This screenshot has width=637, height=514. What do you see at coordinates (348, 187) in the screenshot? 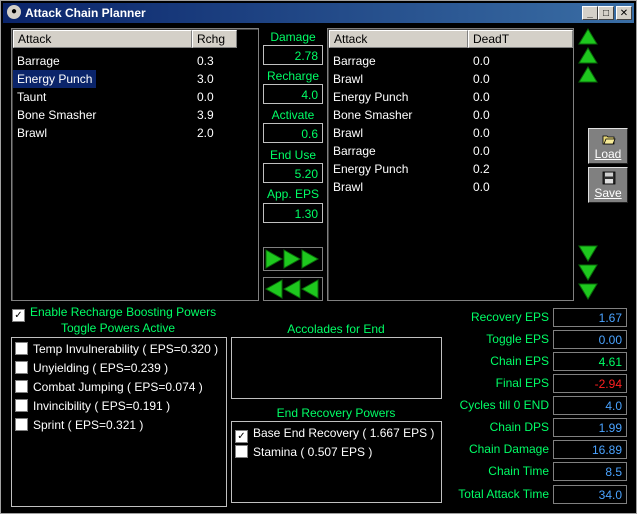
I see `chain-attack-name: Brawl` at bounding box center [348, 187].